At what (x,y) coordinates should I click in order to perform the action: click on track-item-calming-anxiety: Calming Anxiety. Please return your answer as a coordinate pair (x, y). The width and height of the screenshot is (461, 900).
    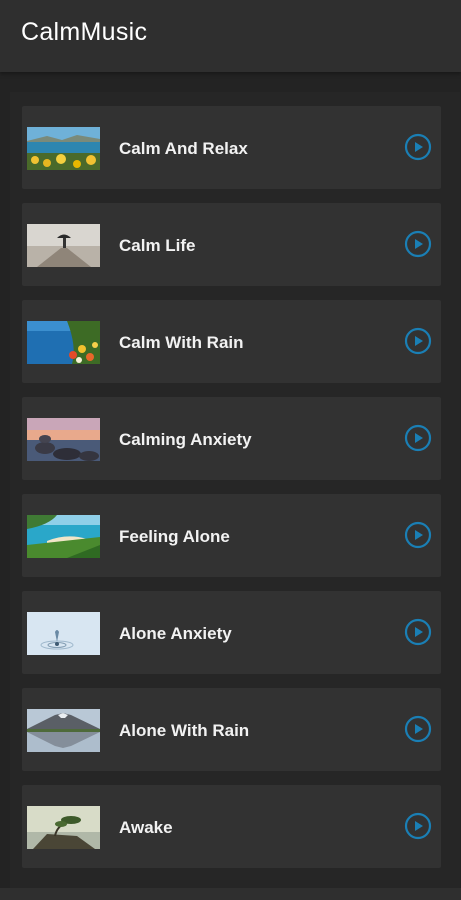
    Looking at the image, I should click on (231, 438).